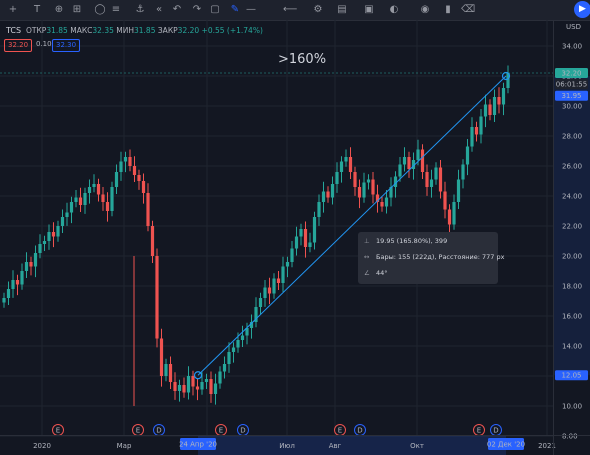  Describe the element at coordinates (468, 10) in the screenshot. I see `remove-icon: ⌫` at that location.